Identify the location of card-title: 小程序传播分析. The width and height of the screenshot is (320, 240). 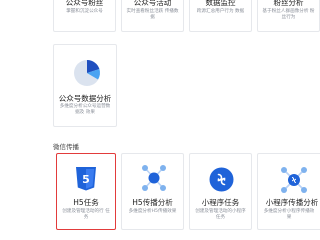
(292, 202).